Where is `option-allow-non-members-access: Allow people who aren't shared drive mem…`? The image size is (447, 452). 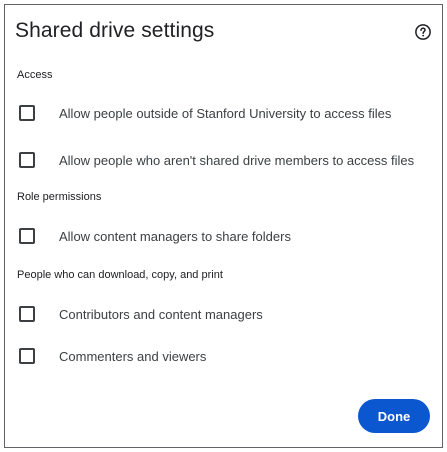
option-allow-non-members-access: Allow people who aren't shared drive mem… is located at coordinates (216, 160).